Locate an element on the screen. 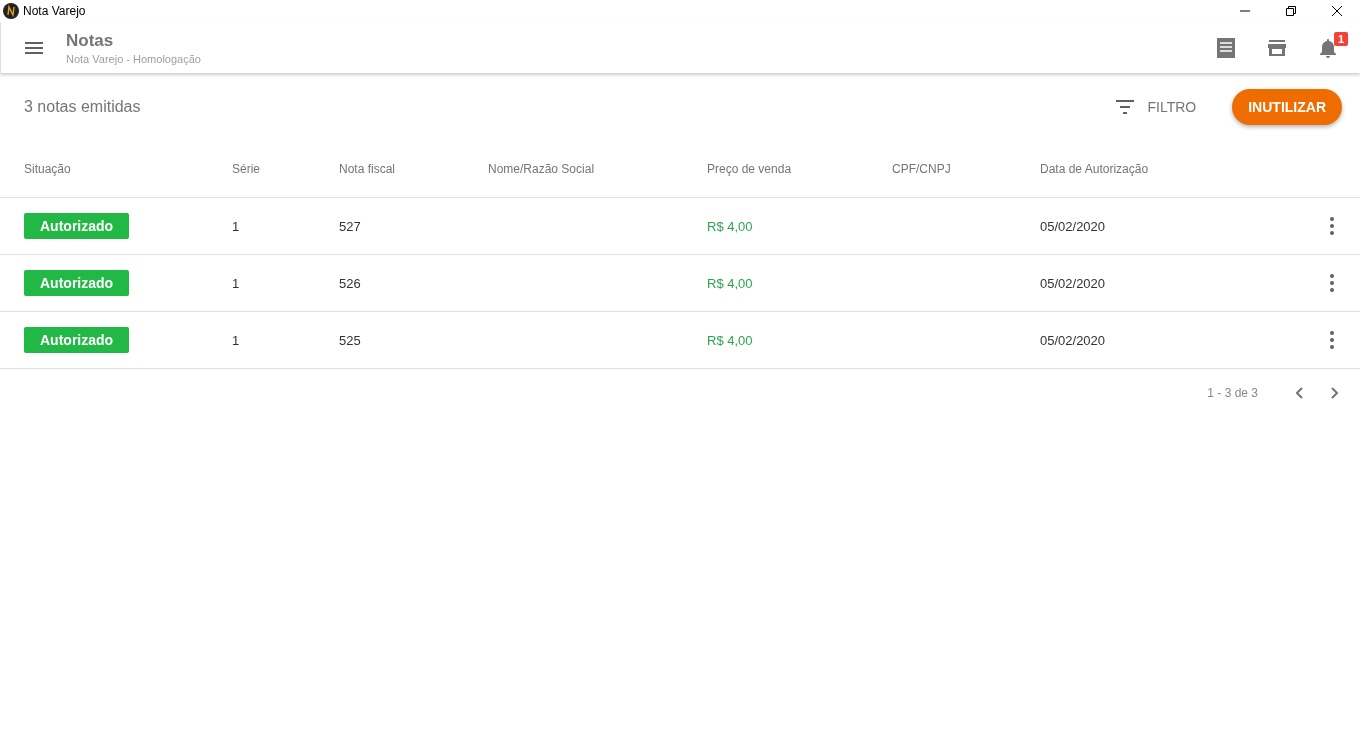 The width and height of the screenshot is (1360, 729). chevron-right-icon is located at coordinates (1334, 393).